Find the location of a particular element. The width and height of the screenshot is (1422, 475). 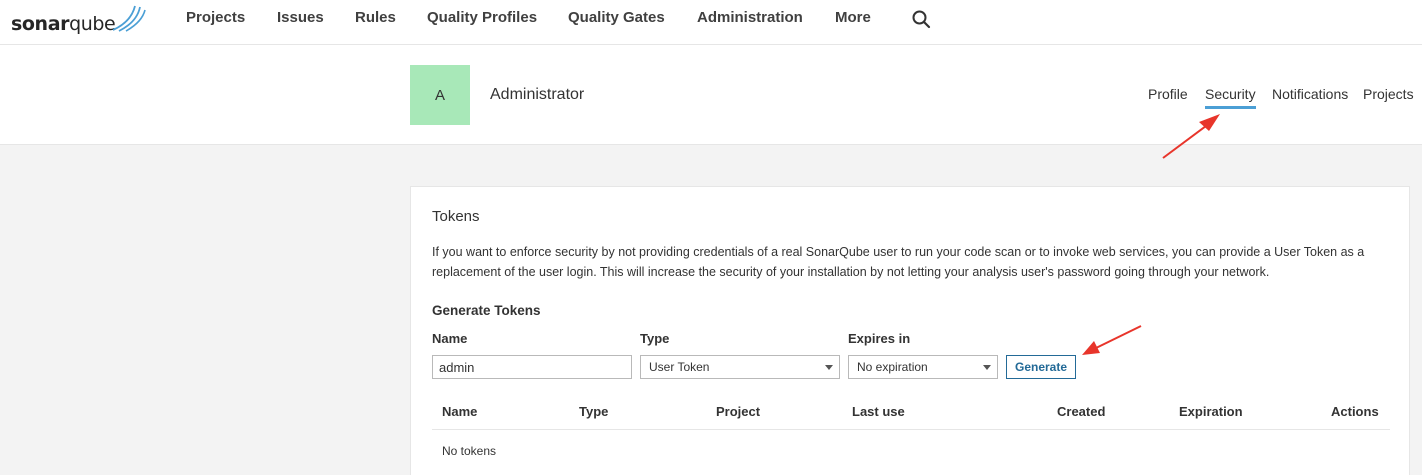

nav-quality-profiles: Quality Profiles is located at coordinates (482, 17).